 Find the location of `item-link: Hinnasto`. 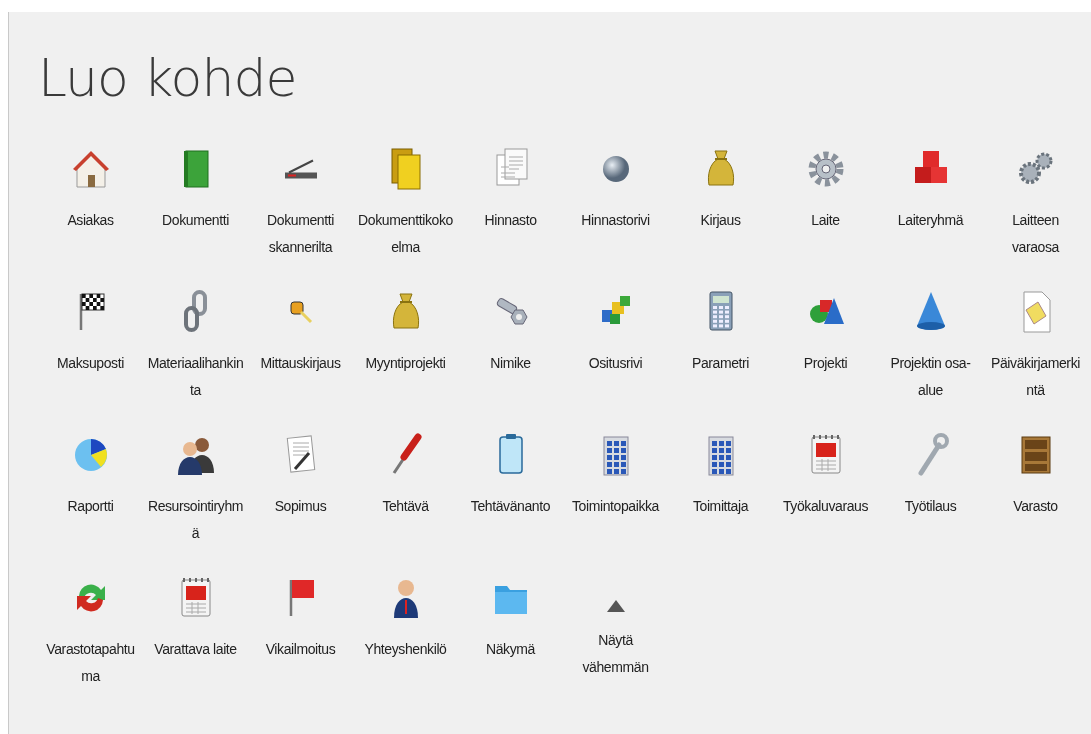

item-link: Hinnasto is located at coordinates (510, 220).